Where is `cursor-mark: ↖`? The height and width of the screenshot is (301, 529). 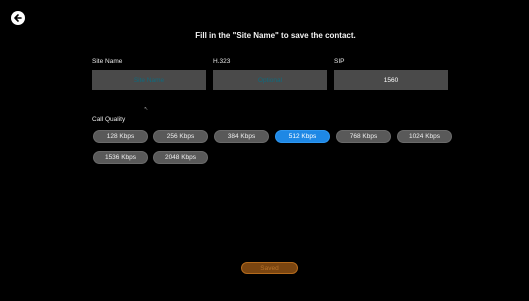
cursor-mark: ↖ is located at coordinates (146, 109).